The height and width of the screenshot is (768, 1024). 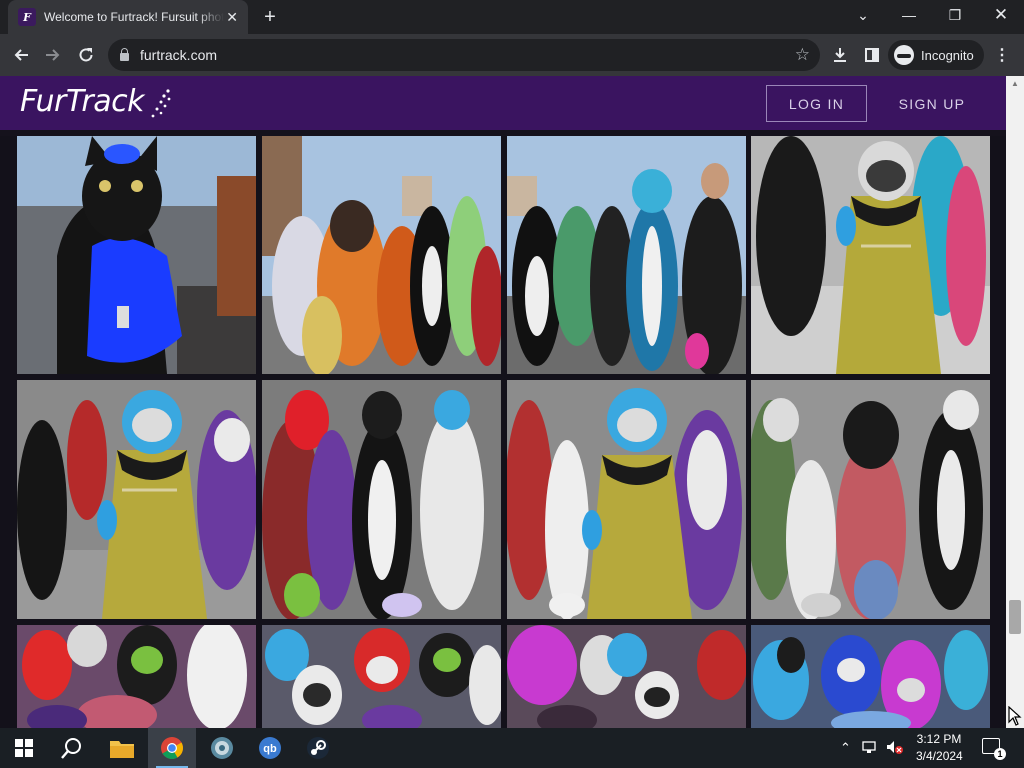 I want to click on photo-teal-group, so click(x=626, y=255).